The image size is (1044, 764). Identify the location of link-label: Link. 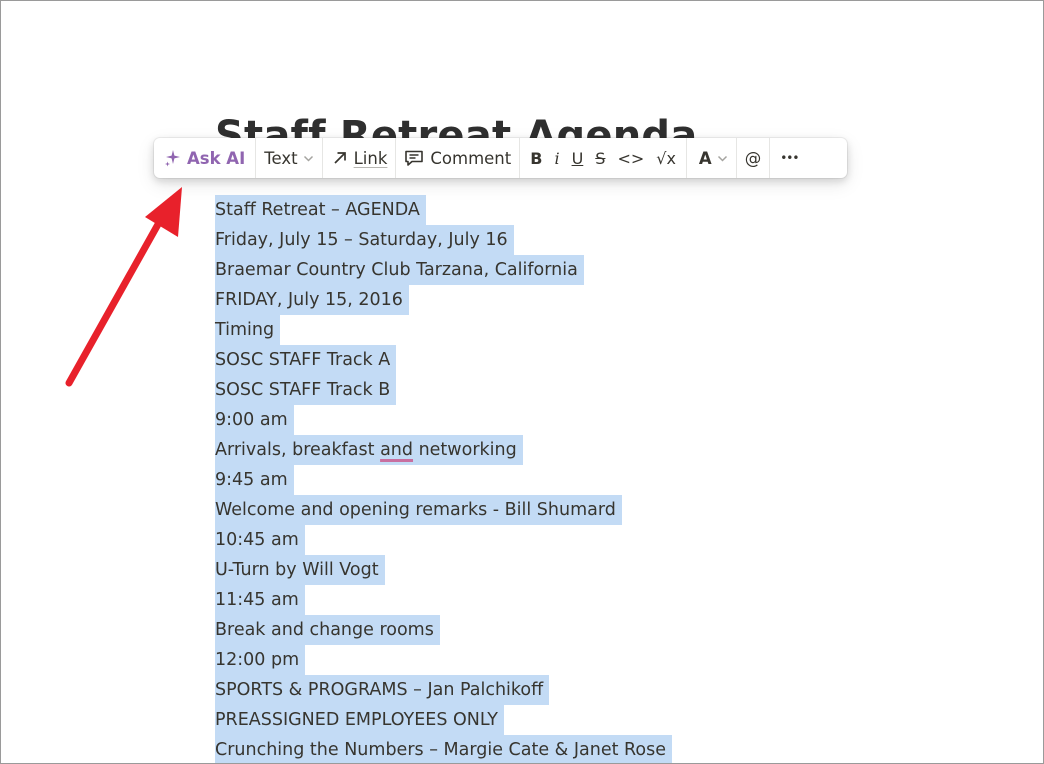
(370, 158).